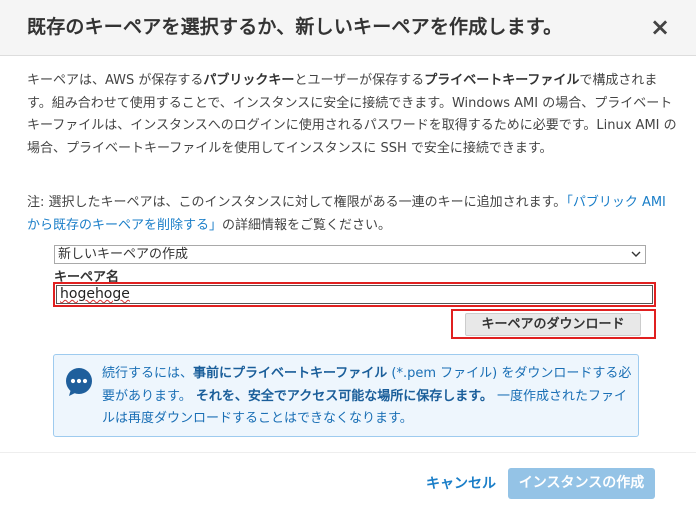  What do you see at coordinates (359, 80) in the screenshot?
I see `description-text-2: とユーザーが保存する` at bounding box center [359, 80].